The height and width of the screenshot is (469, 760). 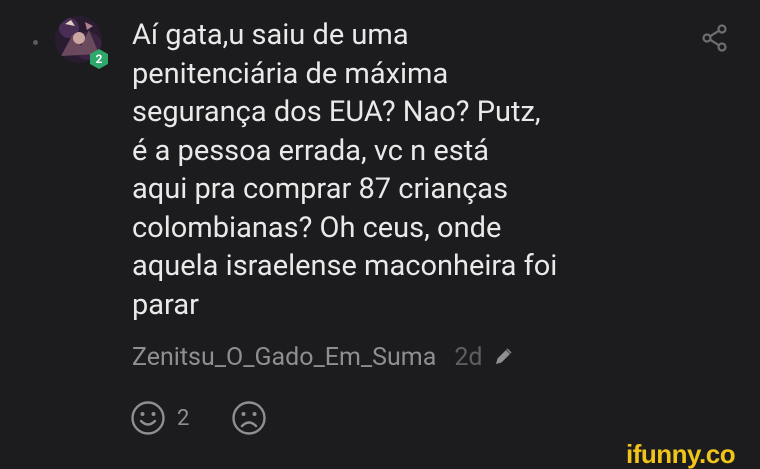 I want to click on share-icon, so click(x=715, y=38).